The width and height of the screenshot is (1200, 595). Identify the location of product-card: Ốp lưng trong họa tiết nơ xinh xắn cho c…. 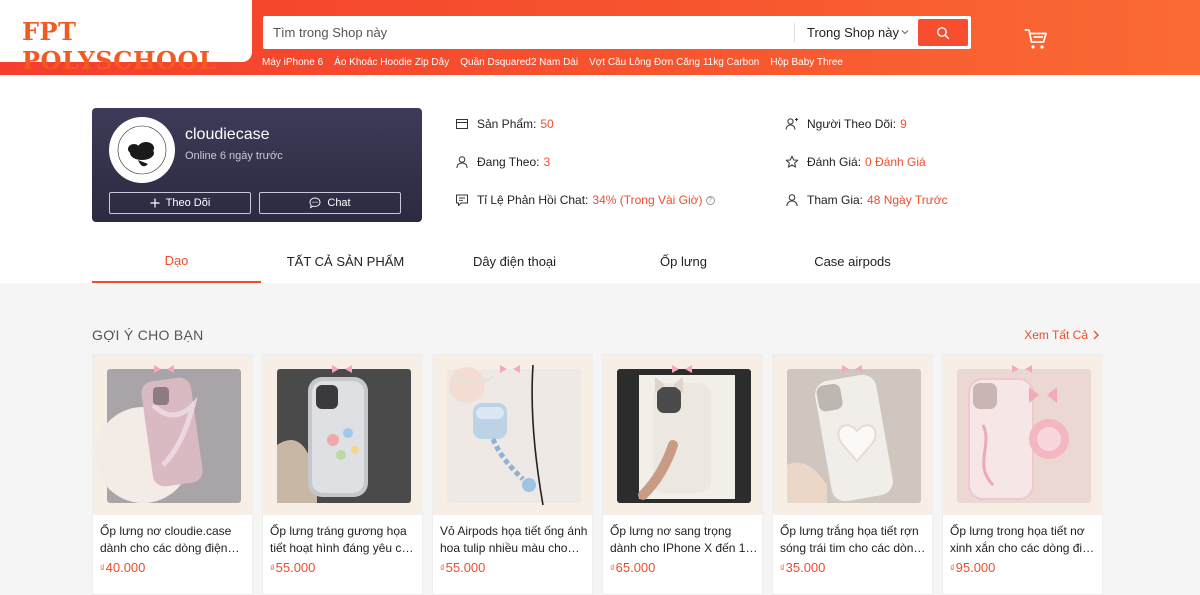
(1022, 474).